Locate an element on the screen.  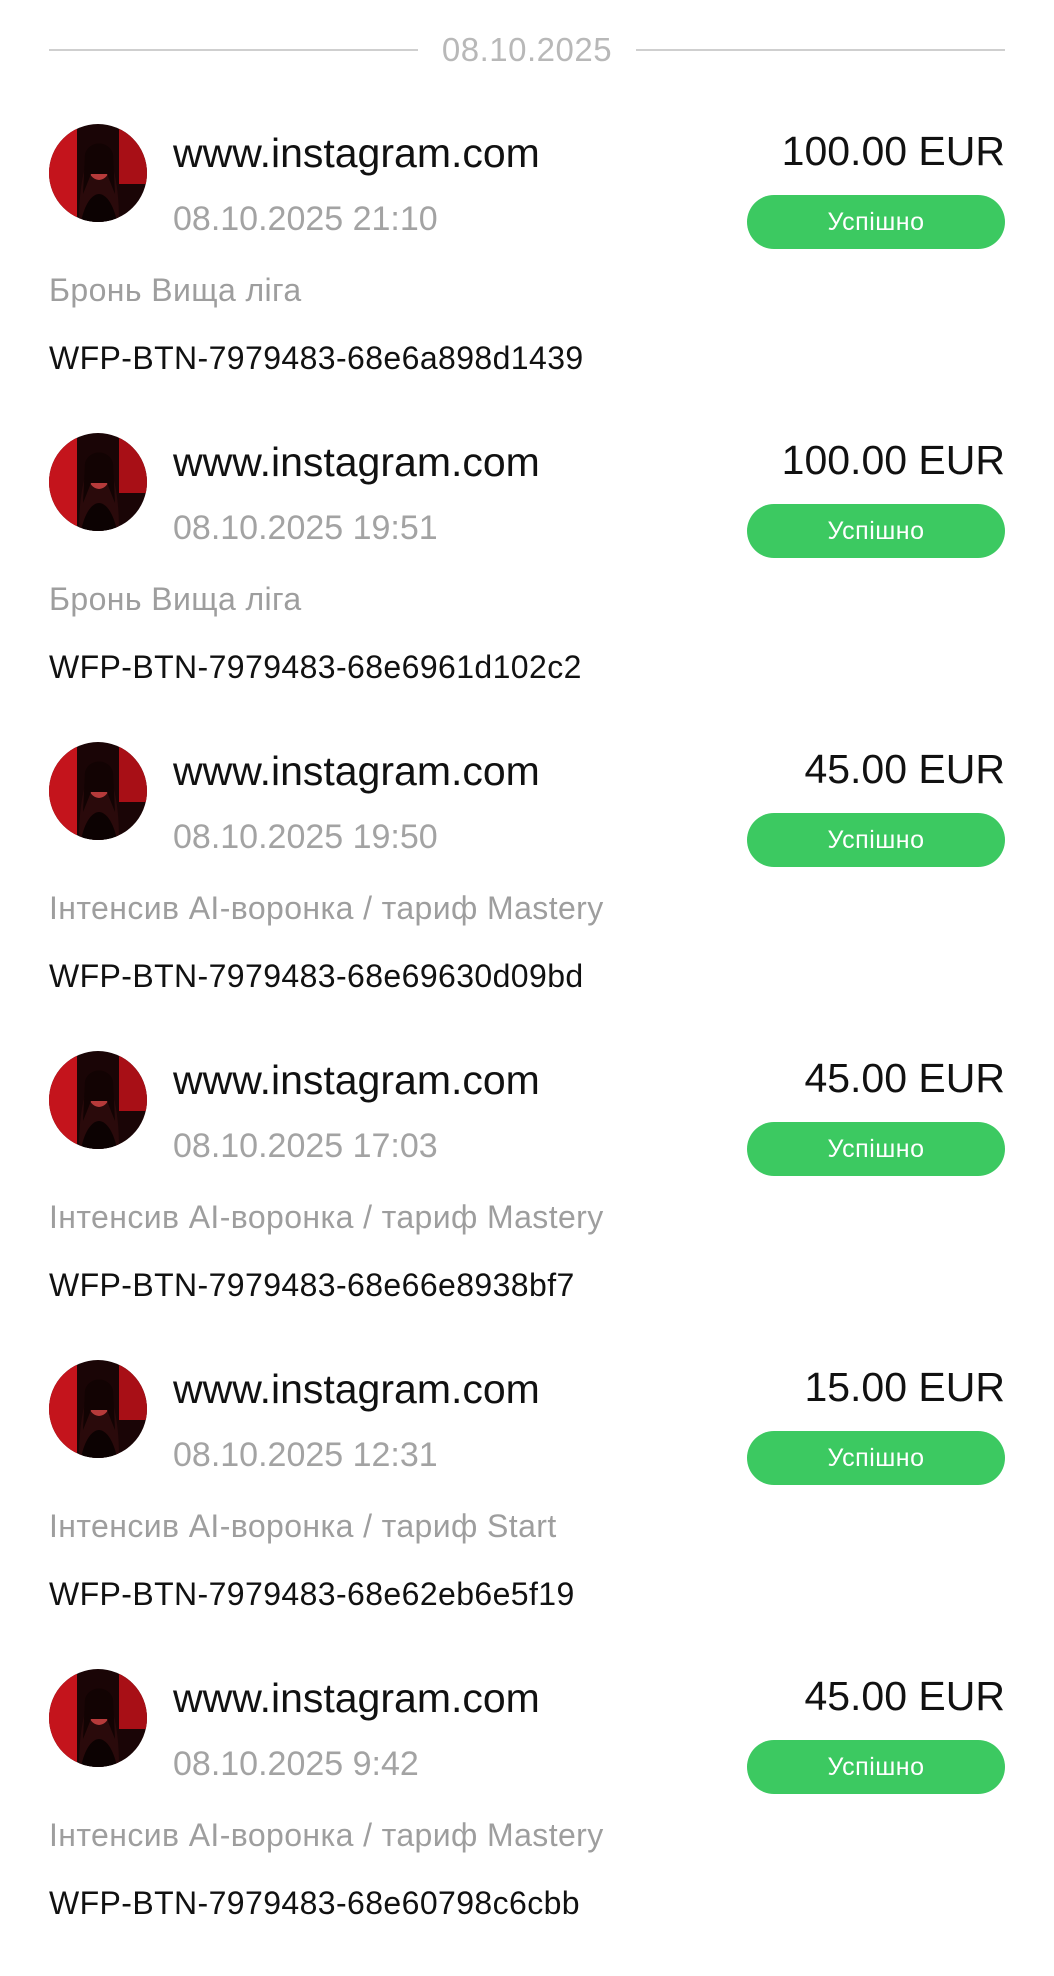
transaction-datetime: 08.10.2025 9:42 is located at coordinates (296, 1764).